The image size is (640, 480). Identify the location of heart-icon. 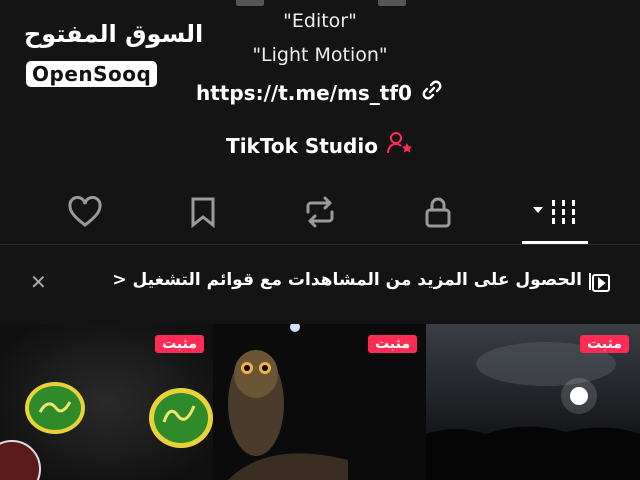
(85, 213).